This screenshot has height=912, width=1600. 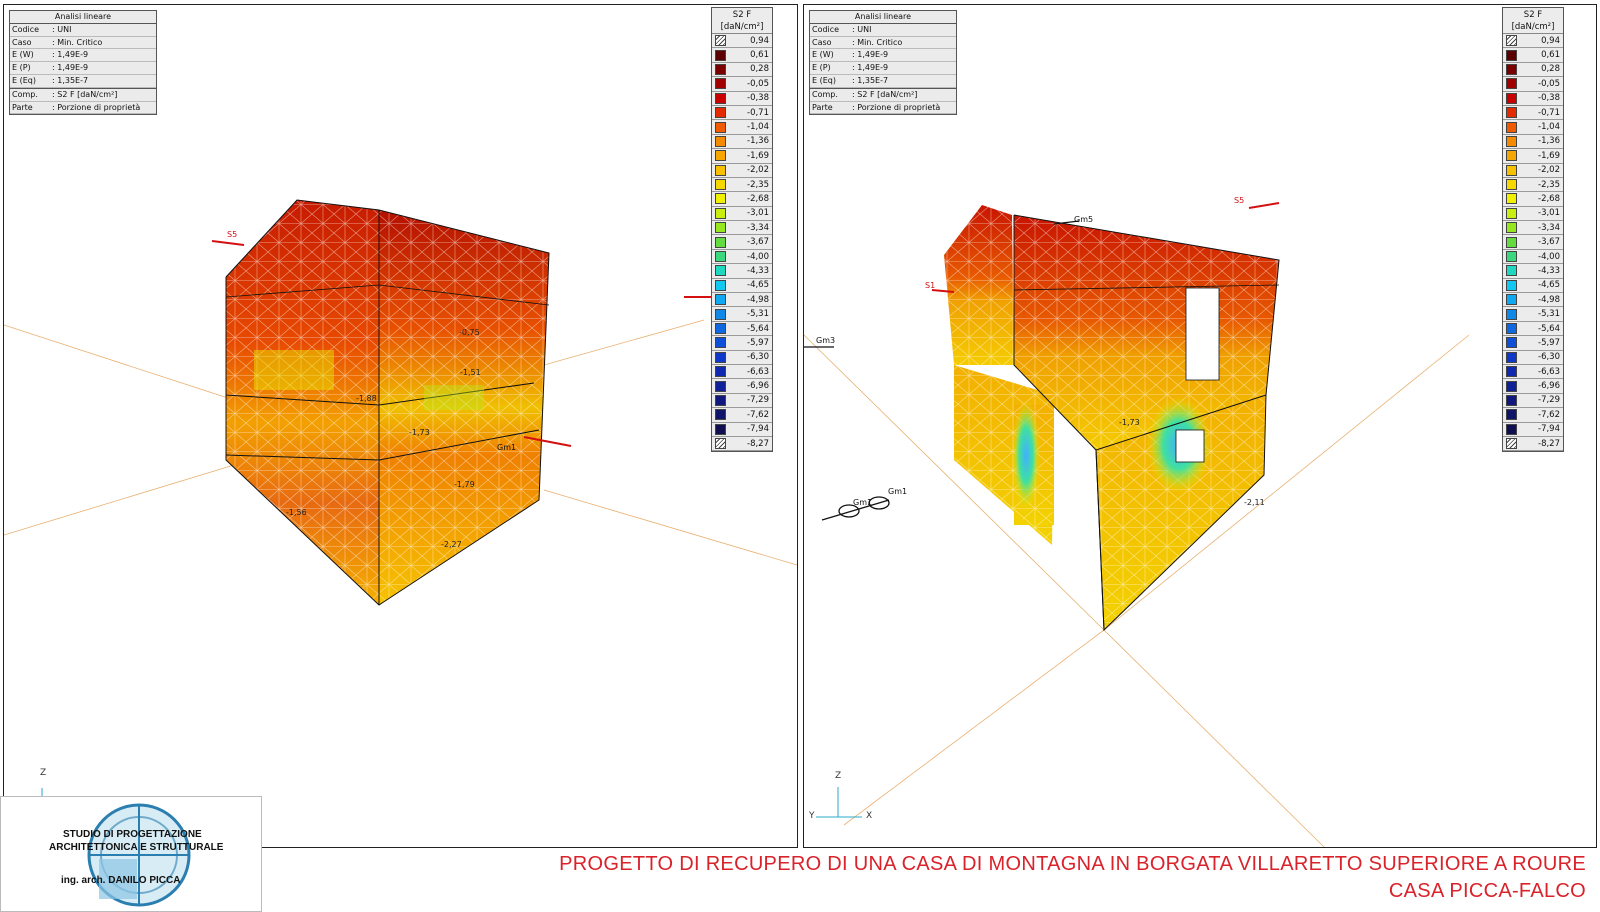 I want to click on legend-value: -8,27, so click(x=1549, y=443).